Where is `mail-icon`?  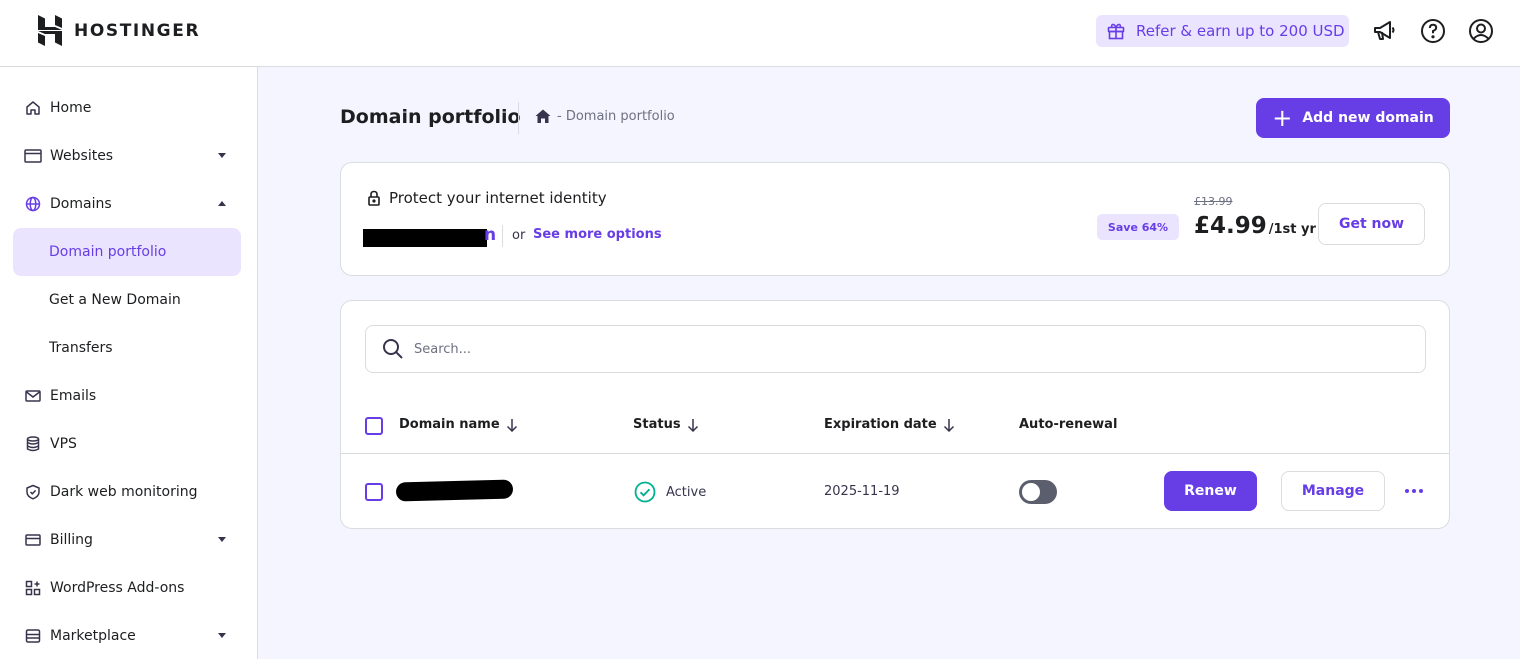 mail-icon is located at coordinates (33, 396).